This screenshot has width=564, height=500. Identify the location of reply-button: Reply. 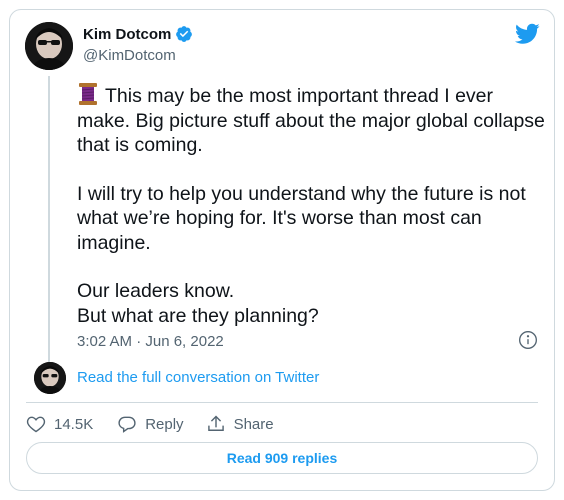
(150, 424).